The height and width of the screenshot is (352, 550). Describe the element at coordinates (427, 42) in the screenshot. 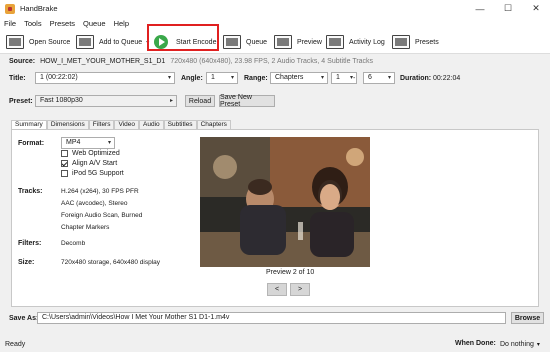

I see `presets-label: Presets` at that location.